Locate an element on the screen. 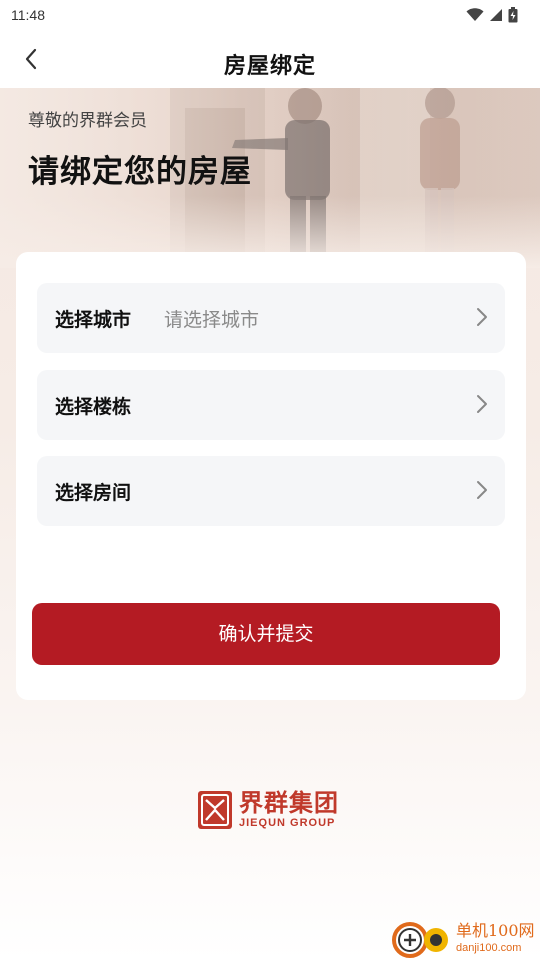 The image size is (540, 960). signal-icon is located at coordinates (496, 15).